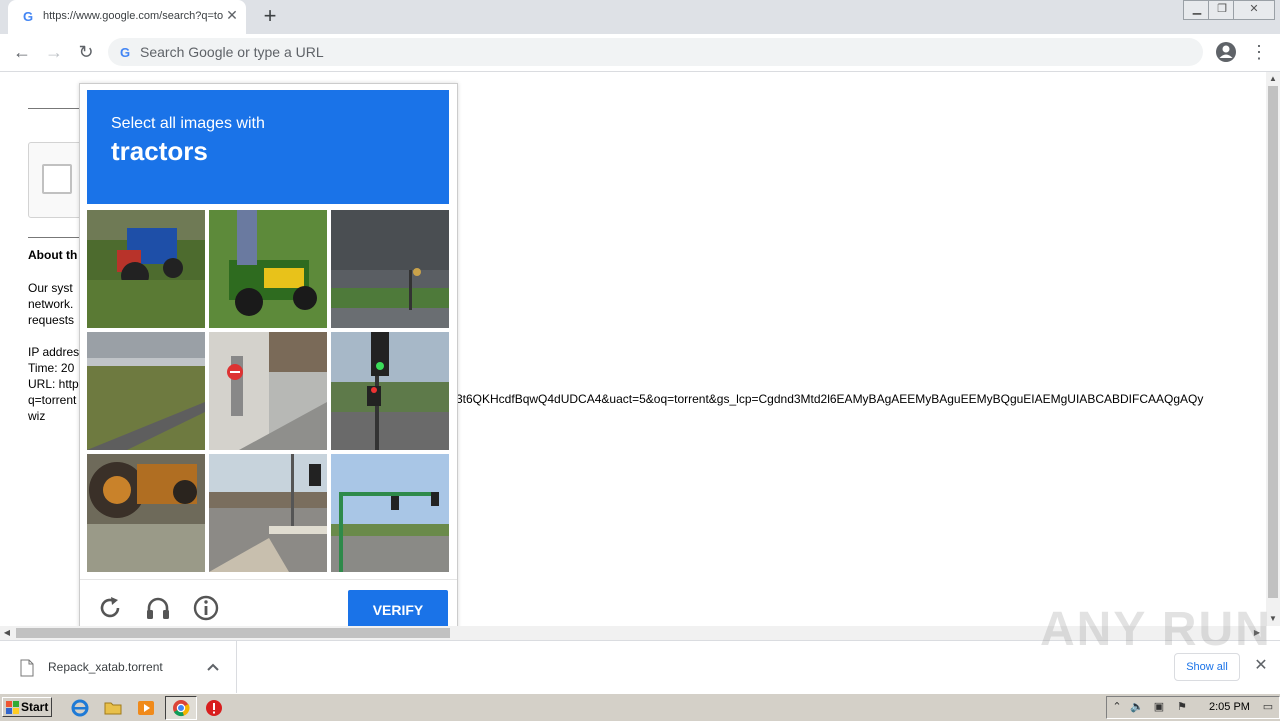 This screenshot has height=721, width=1280. What do you see at coordinates (133, 16) in the screenshot?
I see `tab-title: https://www.google.com/search?q=torrent` at bounding box center [133, 16].